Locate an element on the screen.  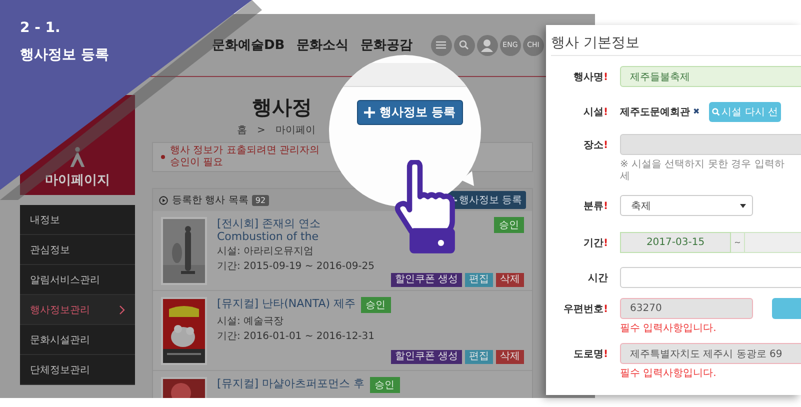
hint-text: ※ 시설을 선택하지 못한 경우 입력하세 is located at coordinates (703, 171).